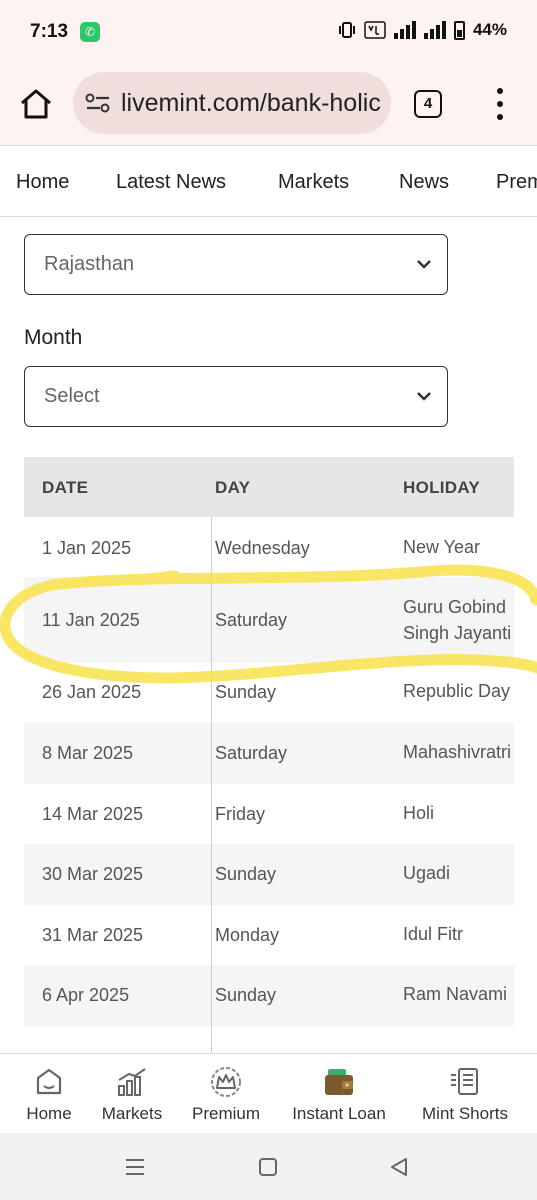  What do you see at coordinates (92, 692) in the screenshot?
I see `cell-date: 26 Jan 2025` at bounding box center [92, 692].